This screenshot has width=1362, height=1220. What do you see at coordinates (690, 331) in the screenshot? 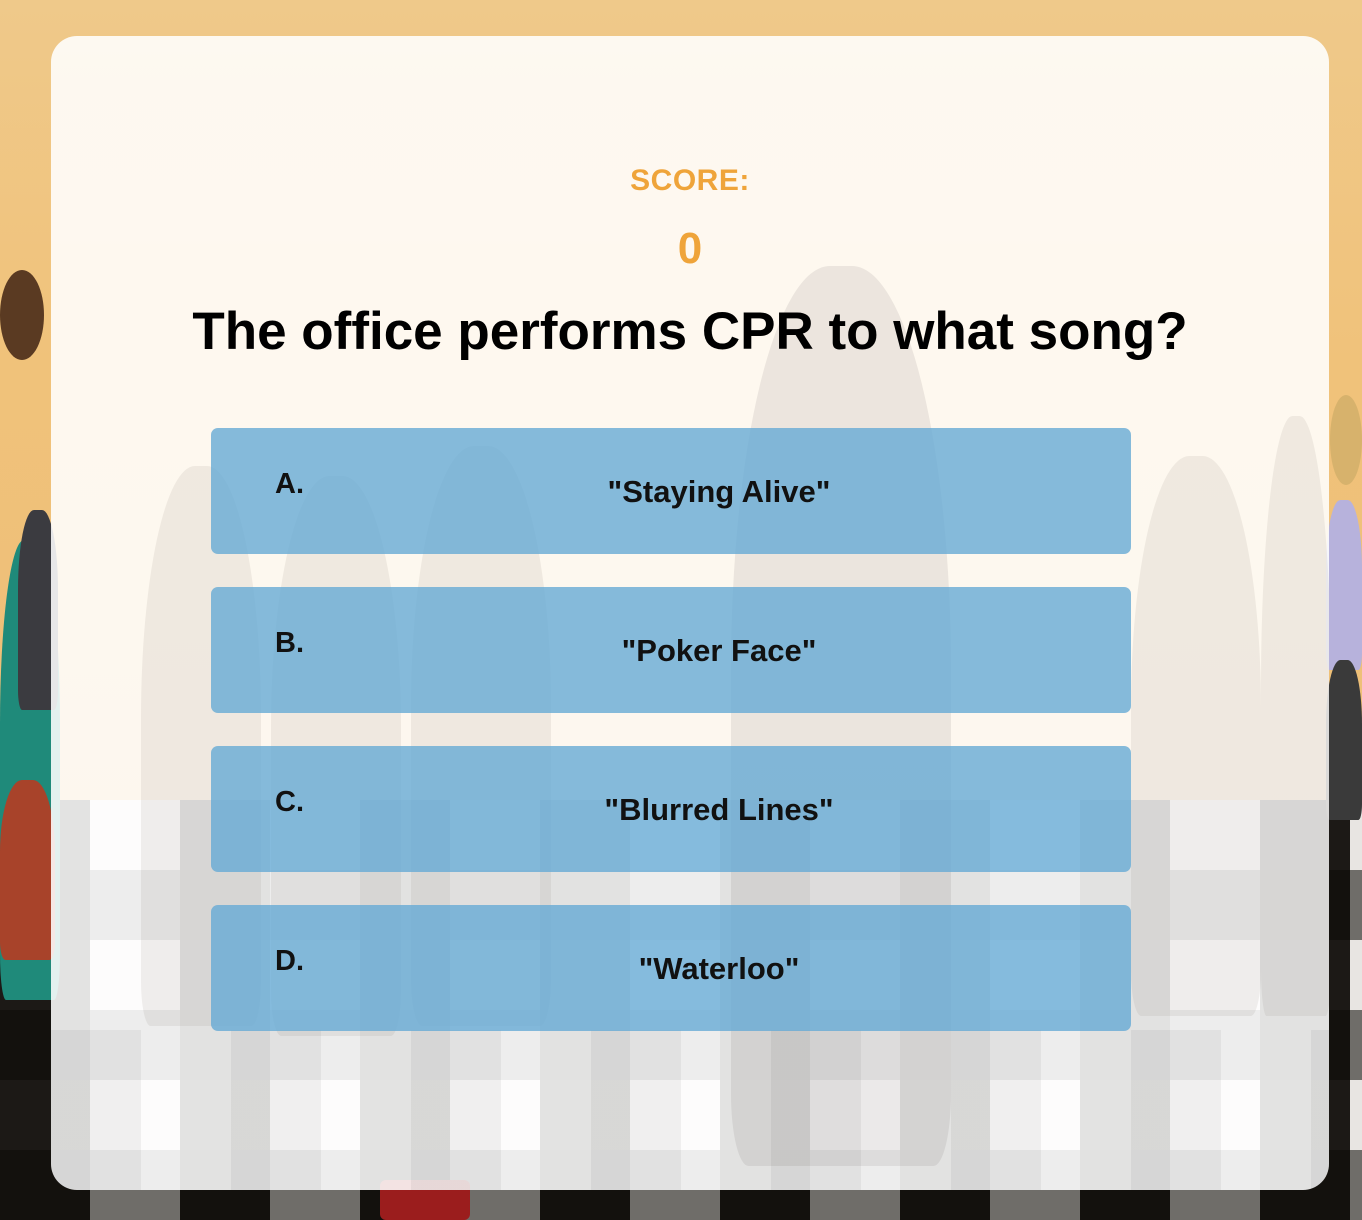
I see `question-text: The office performs CPR to what song?` at bounding box center [690, 331].